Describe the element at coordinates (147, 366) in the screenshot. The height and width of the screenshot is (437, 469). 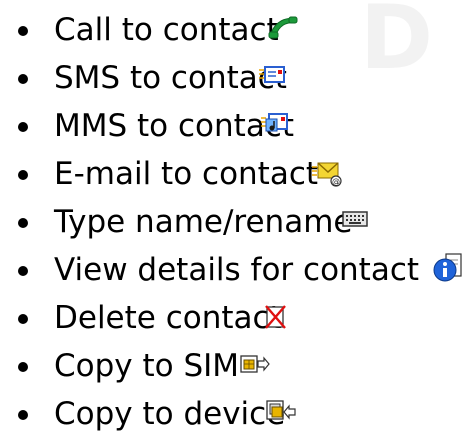
I see `item-label-copy-sim: Copy to SIM` at that location.